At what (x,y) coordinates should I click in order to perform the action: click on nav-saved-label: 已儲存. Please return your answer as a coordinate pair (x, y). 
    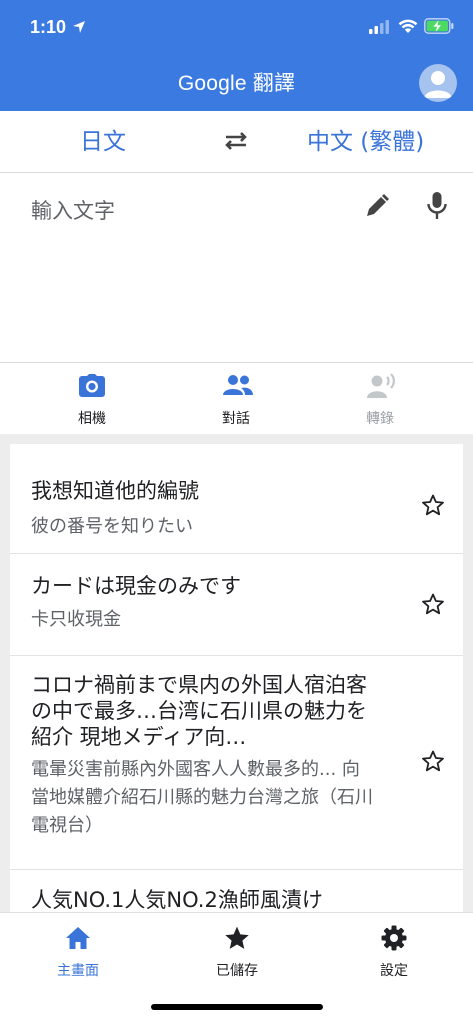
    Looking at the image, I should click on (237, 971).